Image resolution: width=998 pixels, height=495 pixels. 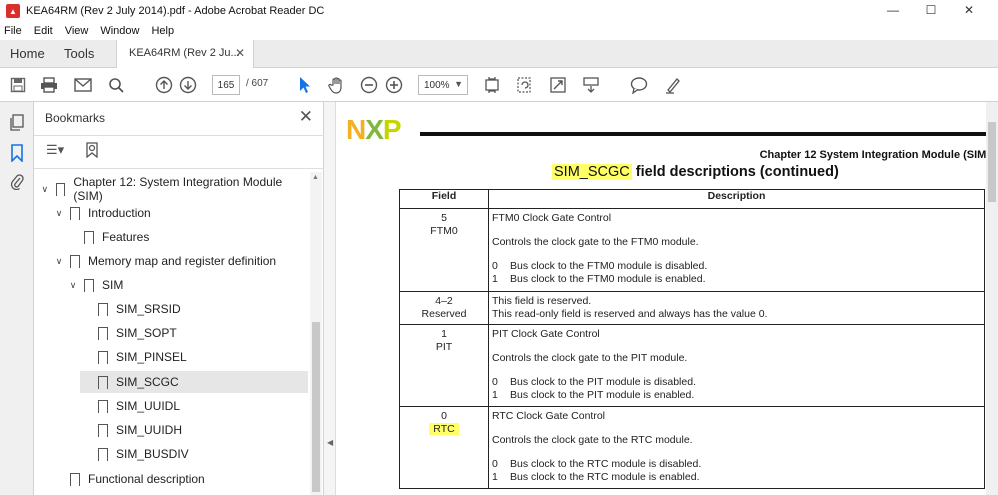 I want to click on field-name: Reserved, so click(x=444, y=314).